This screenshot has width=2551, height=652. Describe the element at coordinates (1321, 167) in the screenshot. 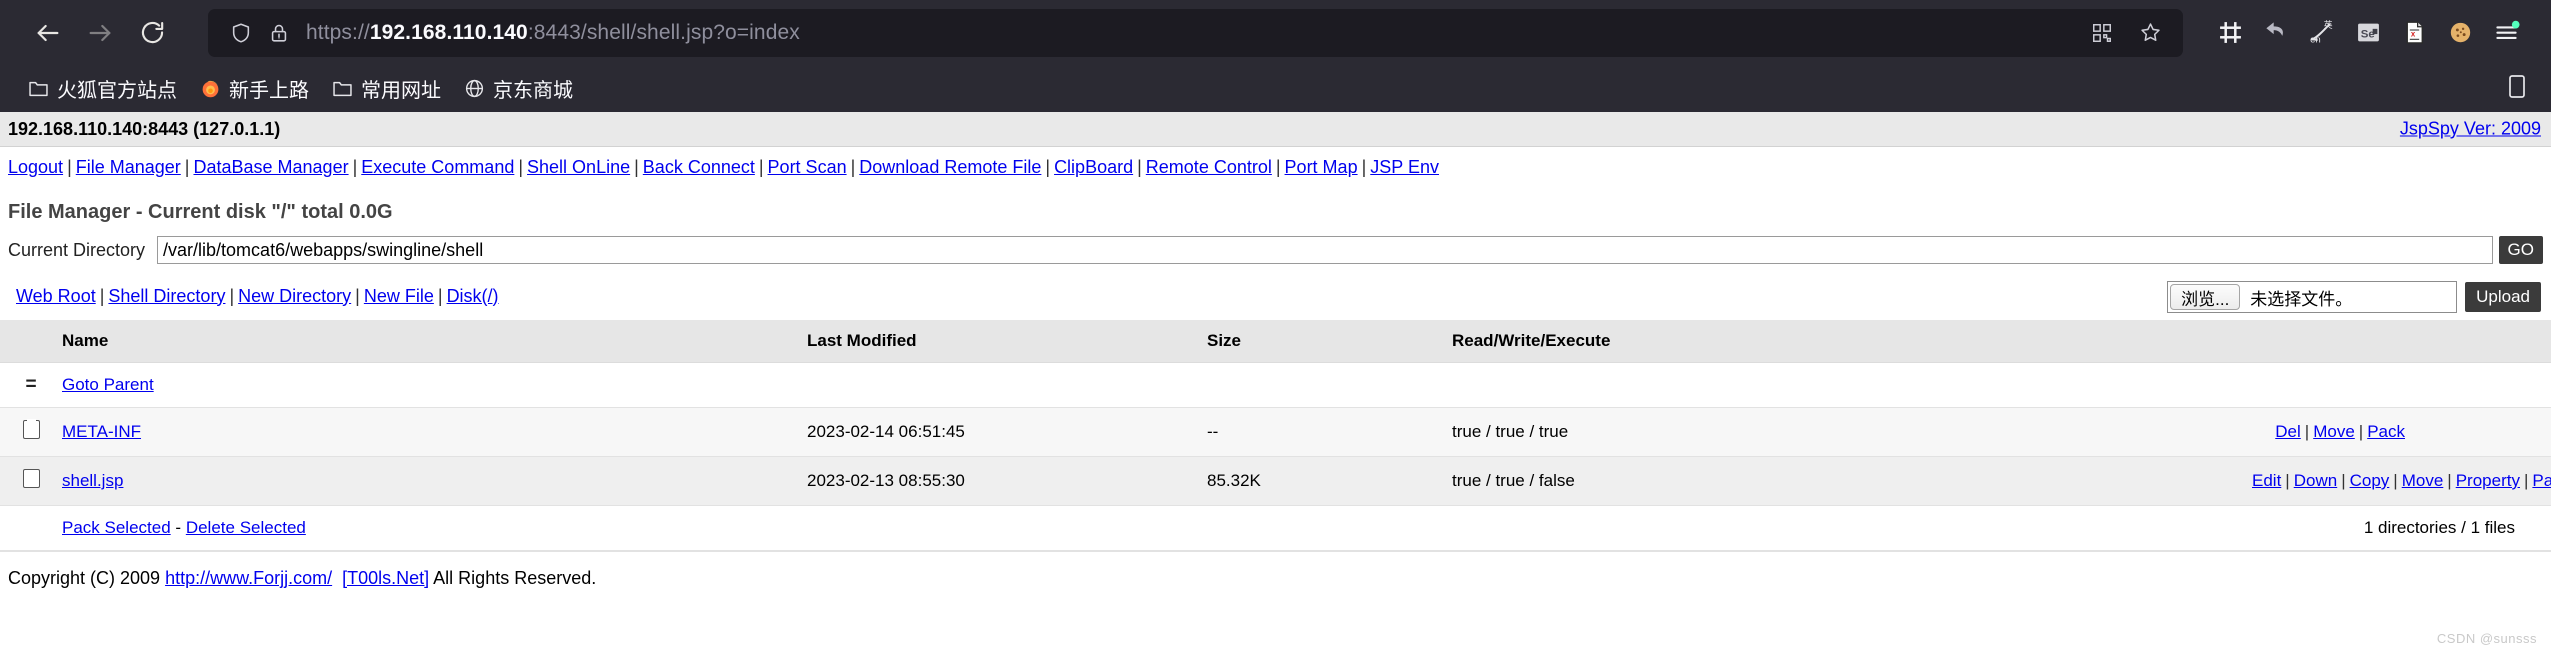

I see `nav-link-port-map: Port Map` at that location.